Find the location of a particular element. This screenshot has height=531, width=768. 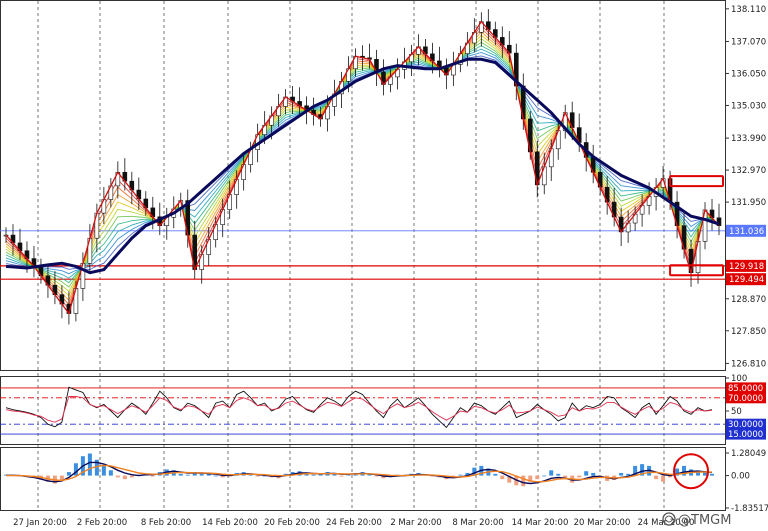

macd-tick-label: -1.83517 is located at coordinates (749, 509).